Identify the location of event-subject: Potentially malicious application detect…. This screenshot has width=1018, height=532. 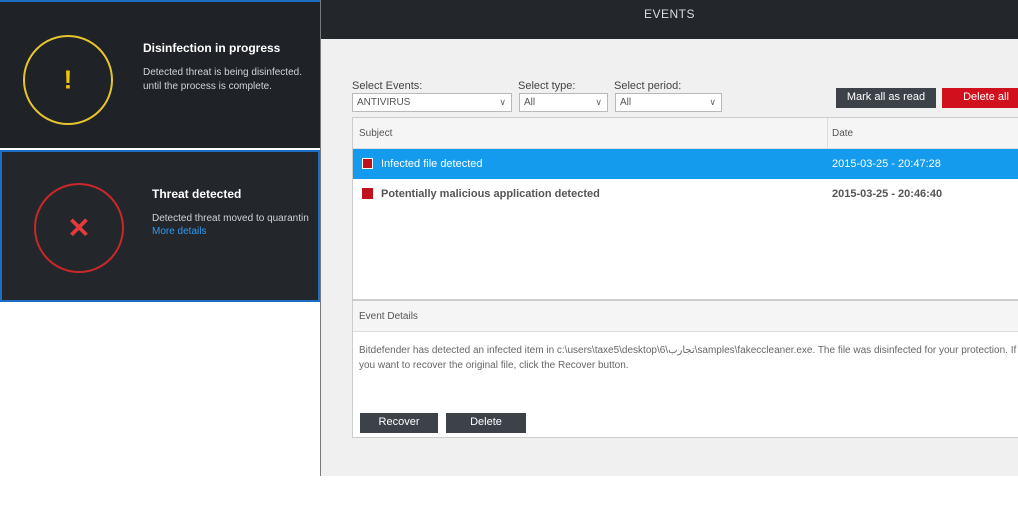
(490, 194).